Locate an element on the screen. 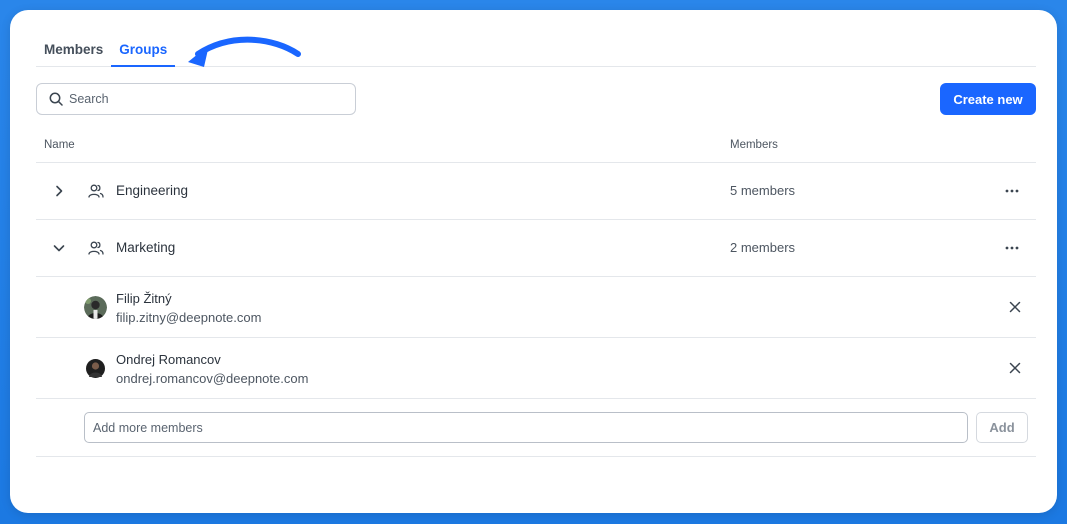 This screenshot has width=1067, height=524. member-row: Filip Žitný filip.zitny@deepnote.com is located at coordinates (536, 307).